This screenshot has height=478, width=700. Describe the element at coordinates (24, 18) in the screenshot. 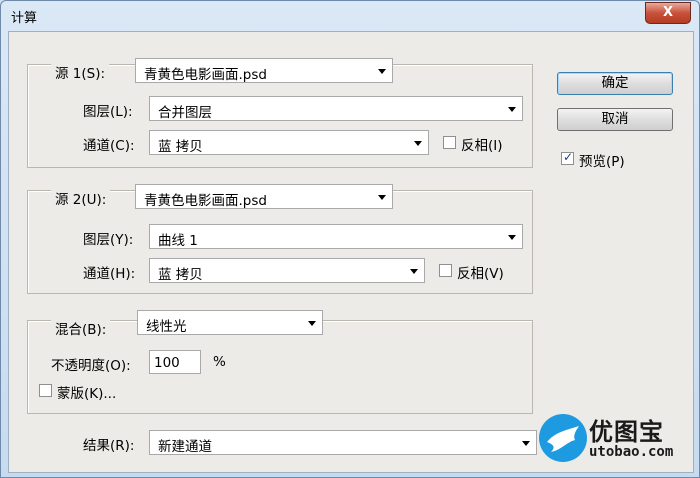

I see `window-title: 计算` at that location.